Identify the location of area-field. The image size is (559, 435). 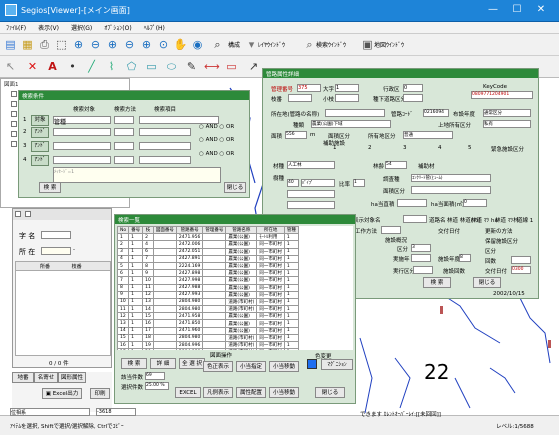
(56, 251).